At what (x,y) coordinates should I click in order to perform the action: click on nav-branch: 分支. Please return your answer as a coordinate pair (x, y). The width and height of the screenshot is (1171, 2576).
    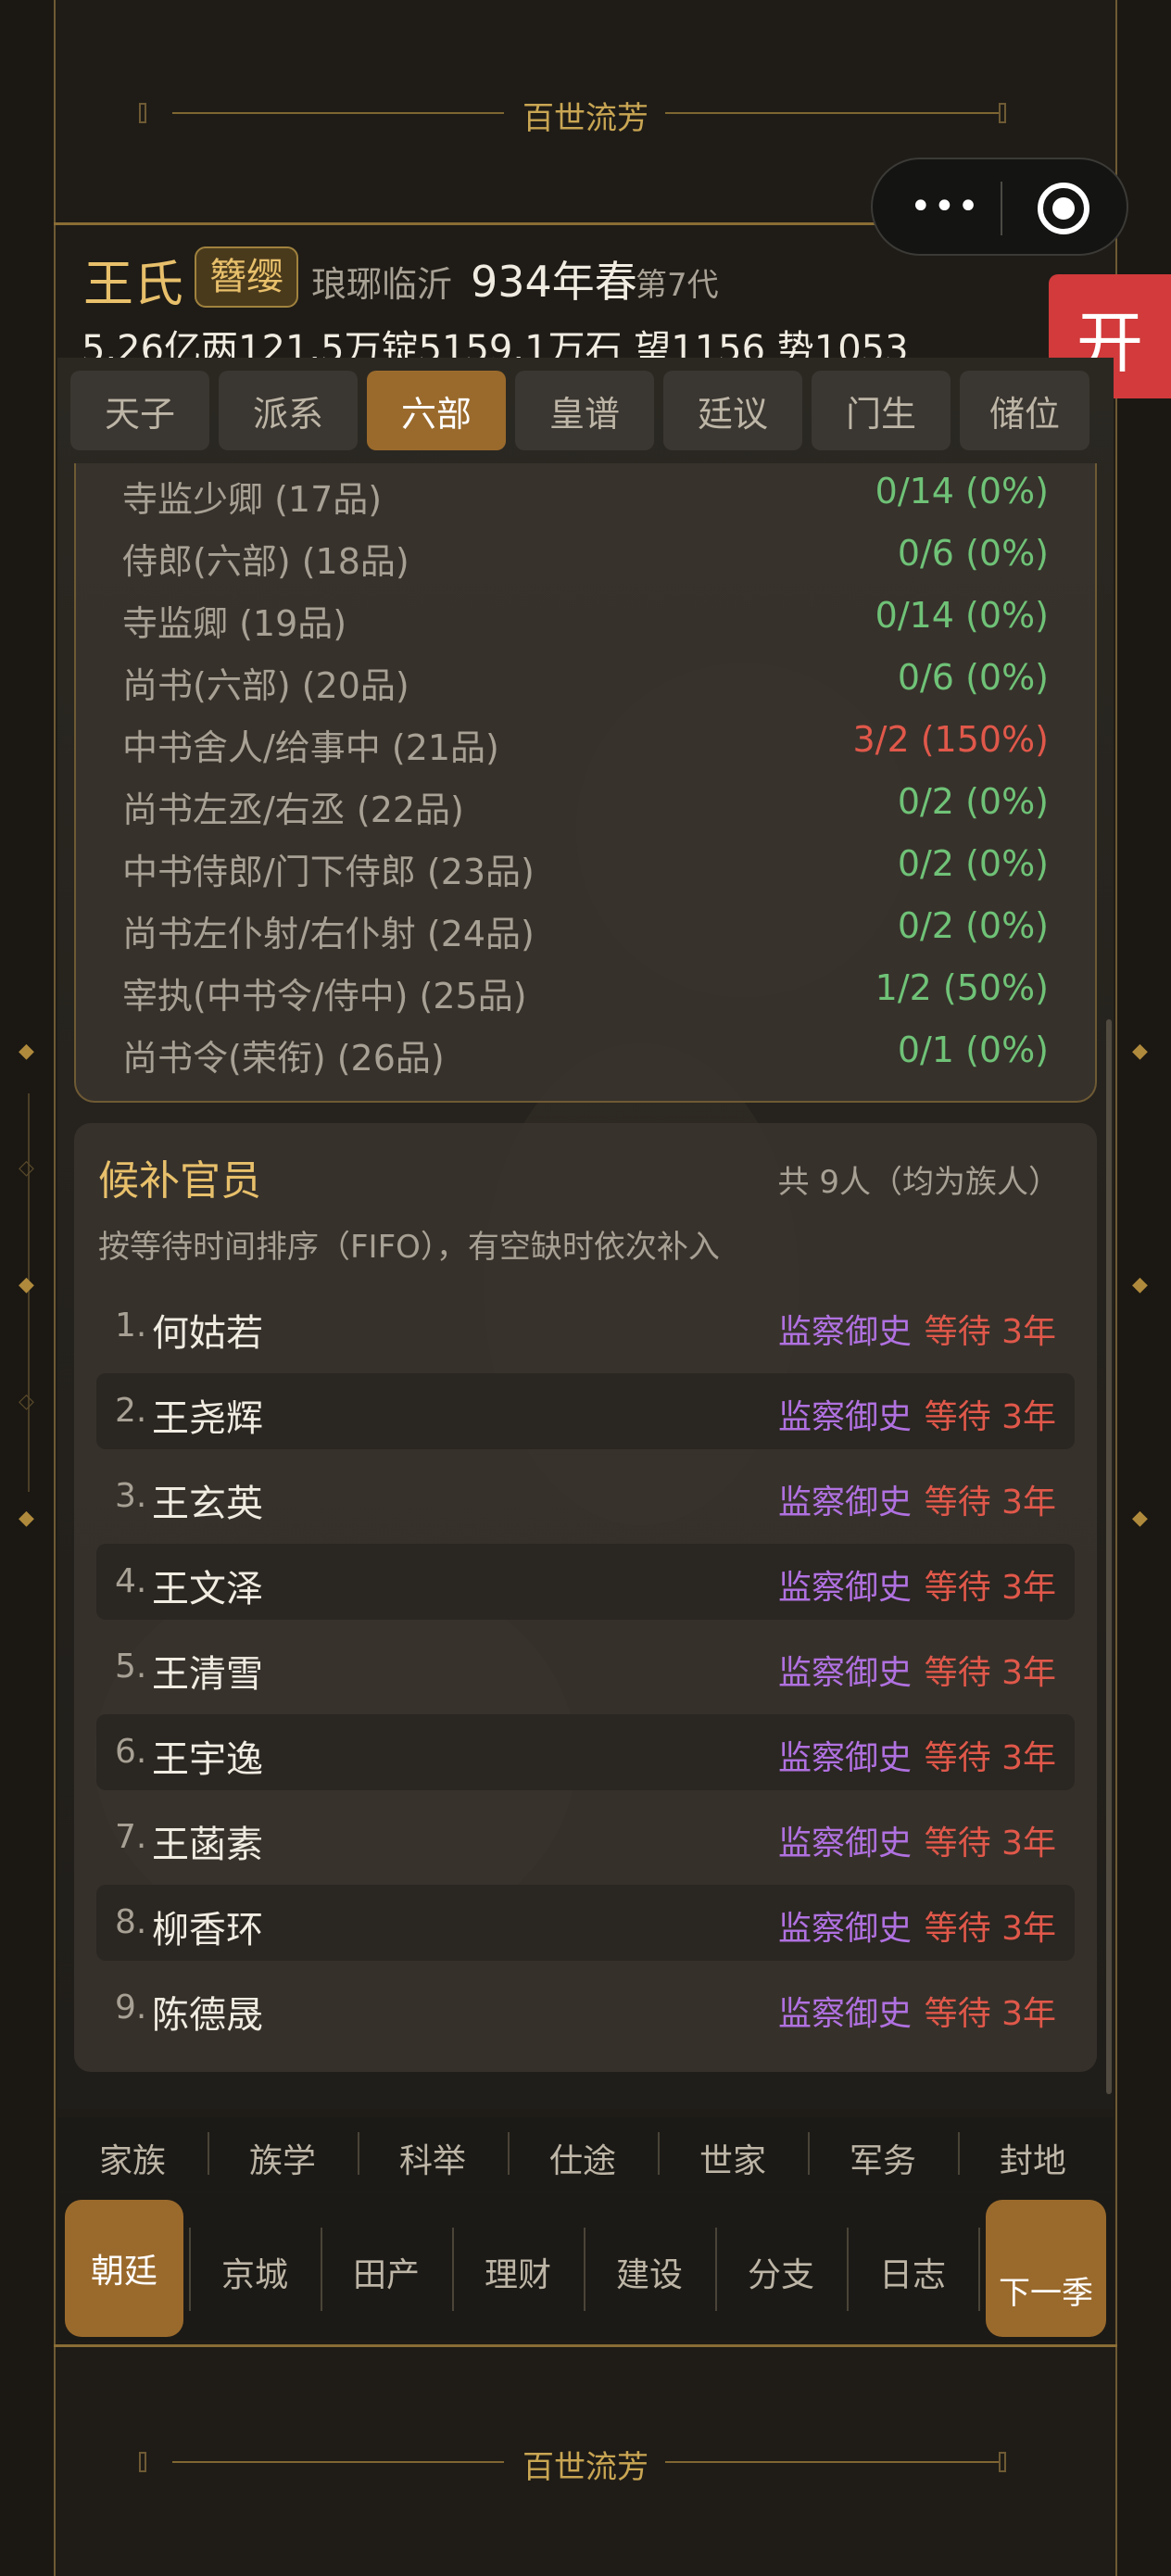
    Looking at the image, I should click on (781, 2272).